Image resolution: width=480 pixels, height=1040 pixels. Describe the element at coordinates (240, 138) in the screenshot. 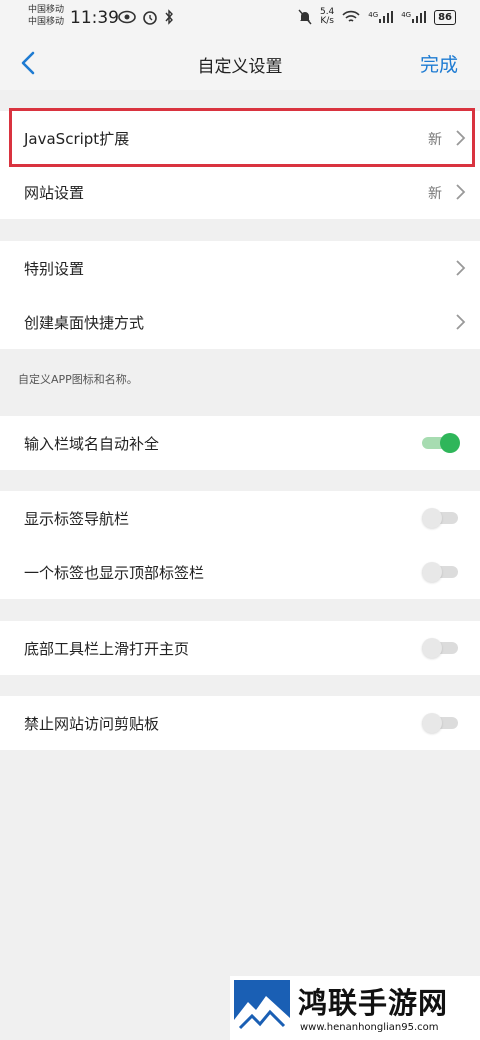

I see `javascript-extension-item: JavaScript扩展 新` at that location.